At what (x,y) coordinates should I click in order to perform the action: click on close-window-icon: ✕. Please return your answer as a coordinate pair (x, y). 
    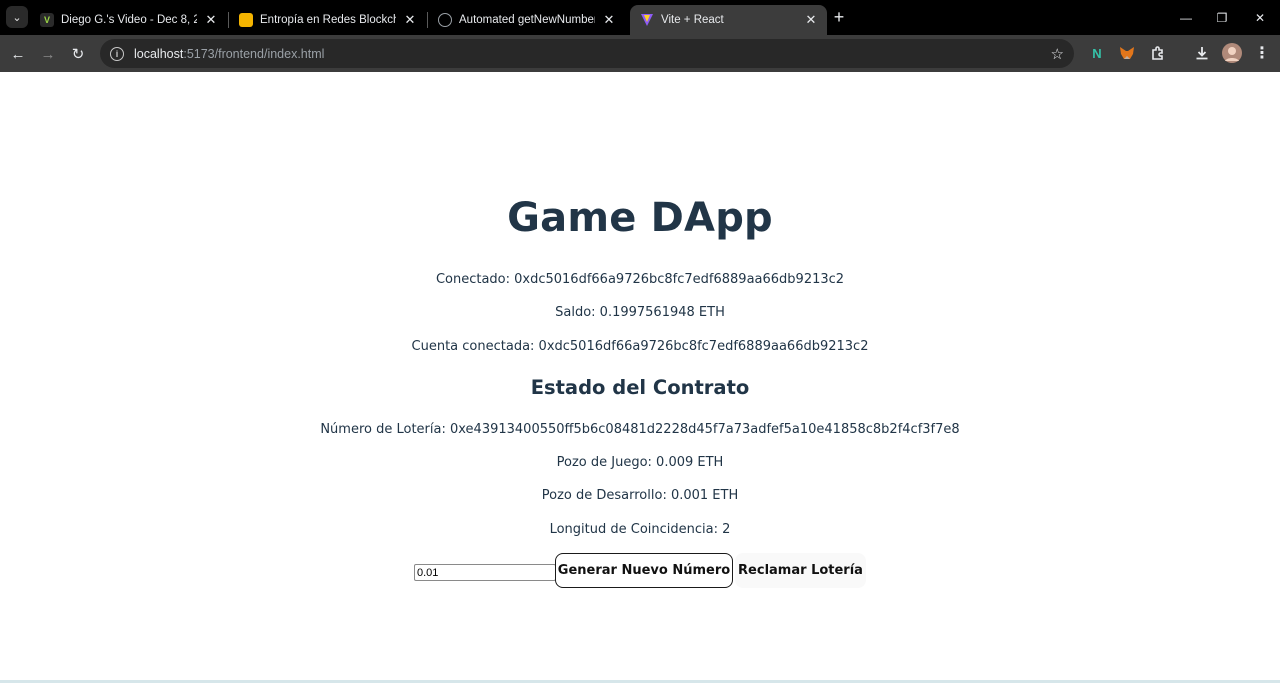
    Looking at the image, I should click on (1260, 17).